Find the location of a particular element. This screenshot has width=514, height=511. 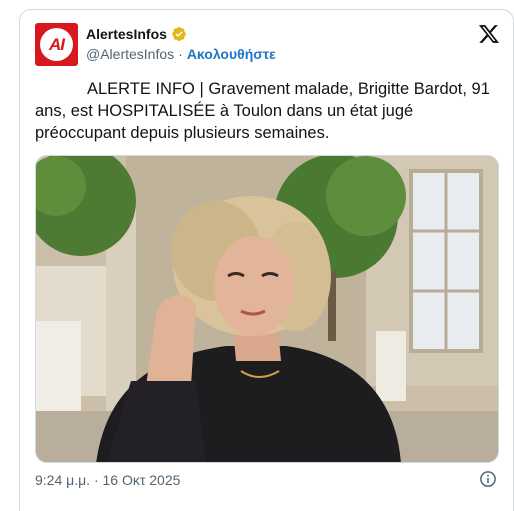

avatar: AI is located at coordinates (56, 44).